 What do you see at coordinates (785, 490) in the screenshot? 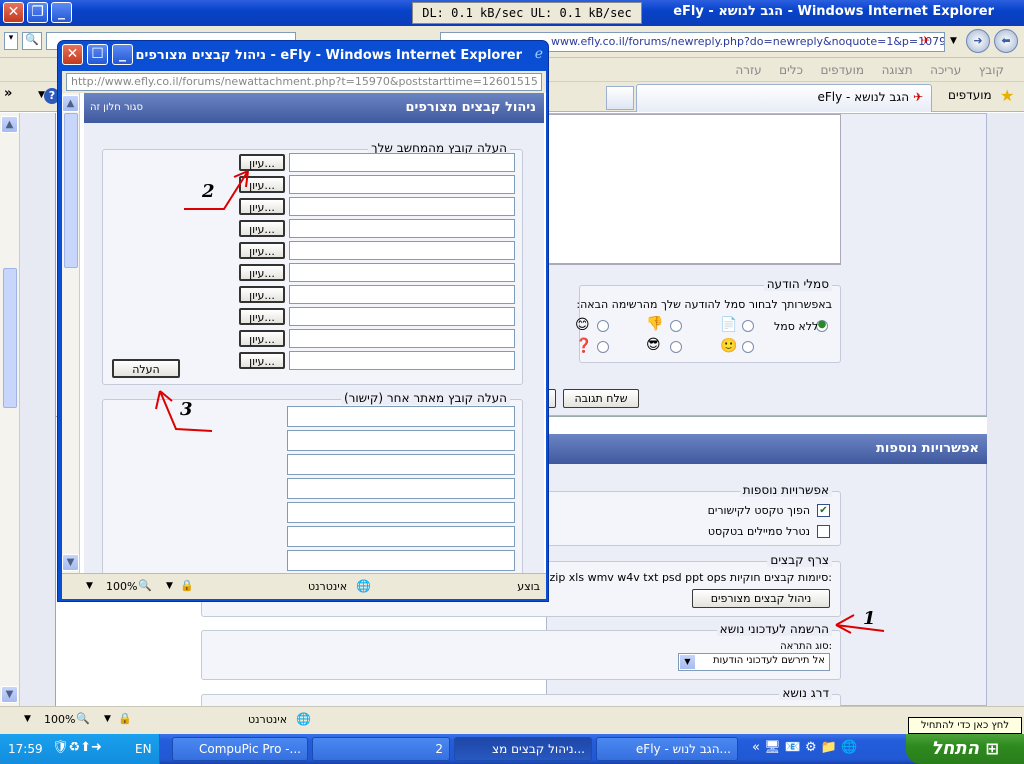
I see `extra-options-legend: אפשרויות נוספות` at bounding box center [785, 490].